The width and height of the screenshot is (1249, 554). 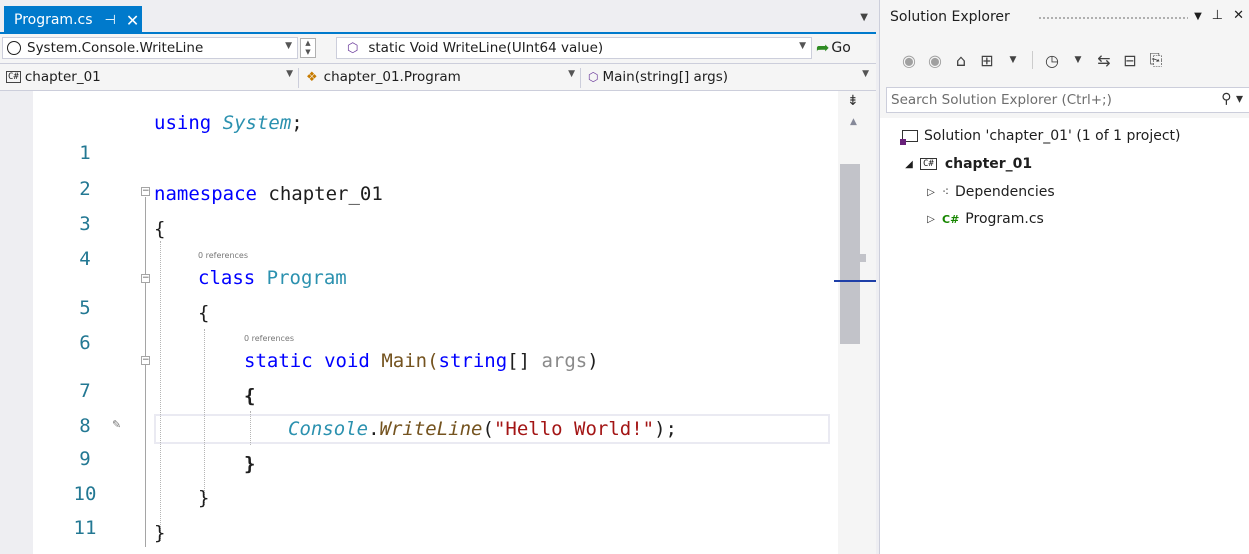 I want to click on keyword: void, so click(x=347, y=361).